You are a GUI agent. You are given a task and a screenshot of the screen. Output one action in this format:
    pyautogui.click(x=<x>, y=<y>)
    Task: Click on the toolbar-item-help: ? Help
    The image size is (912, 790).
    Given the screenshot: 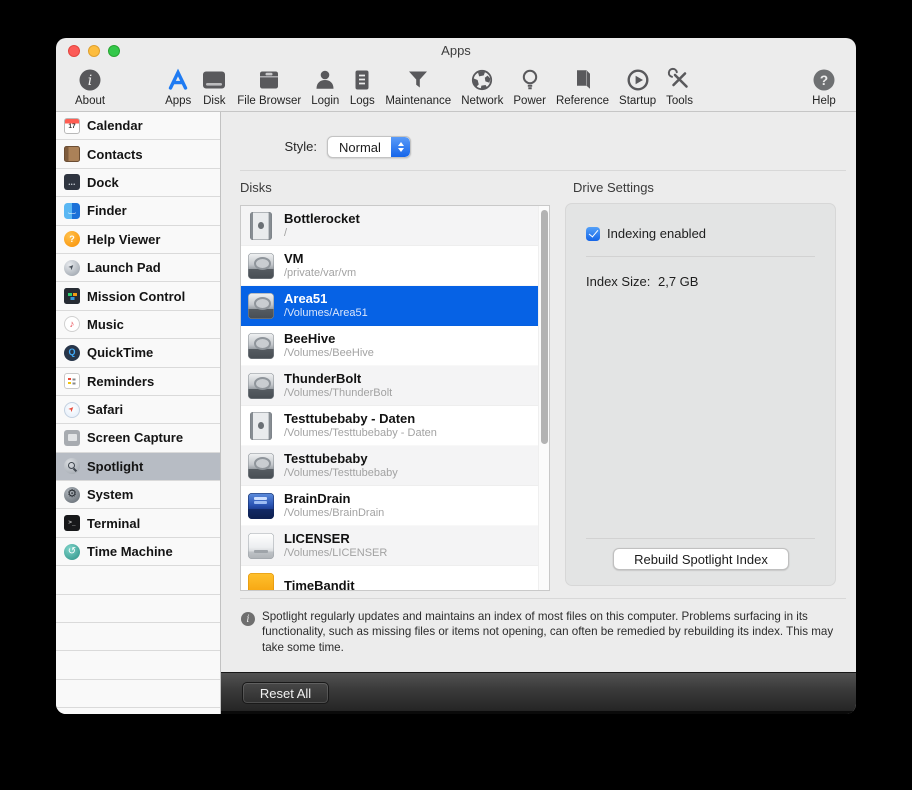 What is the action you would take?
    pyautogui.click(x=824, y=85)
    